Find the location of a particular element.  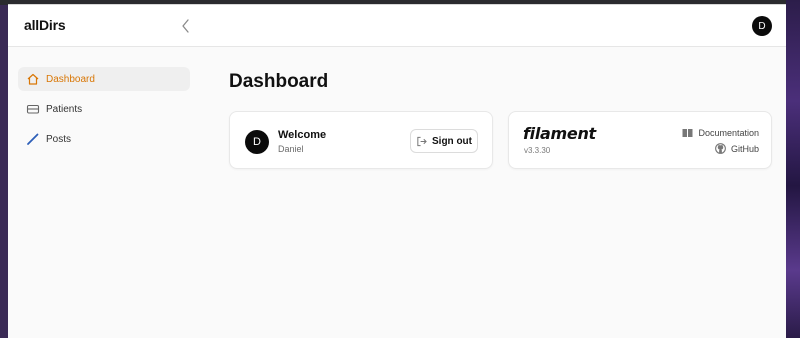

github-label: GitHub is located at coordinates (744, 148).